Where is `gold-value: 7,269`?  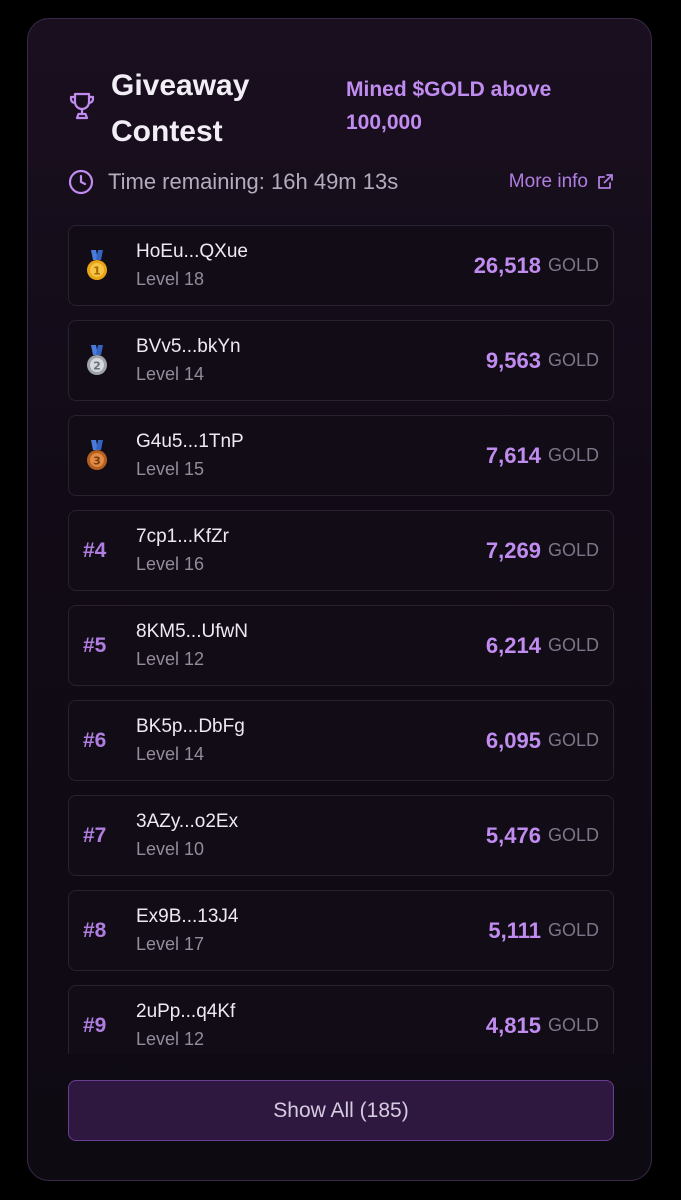 gold-value: 7,269 is located at coordinates (513, 550).